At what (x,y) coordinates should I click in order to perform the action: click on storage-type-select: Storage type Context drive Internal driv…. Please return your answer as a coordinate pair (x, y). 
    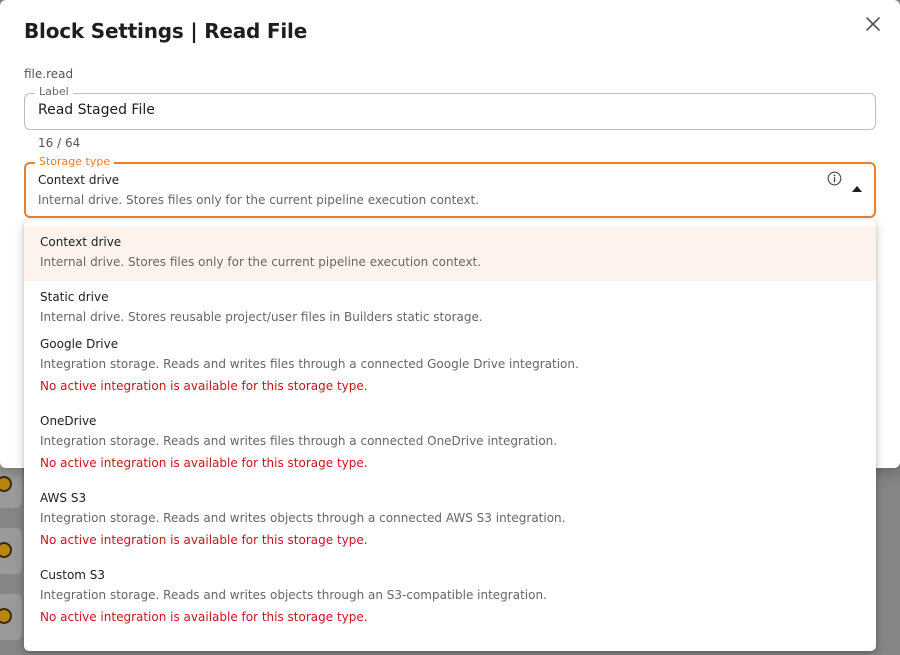
    Looking at the image, I should click on (450, 186).